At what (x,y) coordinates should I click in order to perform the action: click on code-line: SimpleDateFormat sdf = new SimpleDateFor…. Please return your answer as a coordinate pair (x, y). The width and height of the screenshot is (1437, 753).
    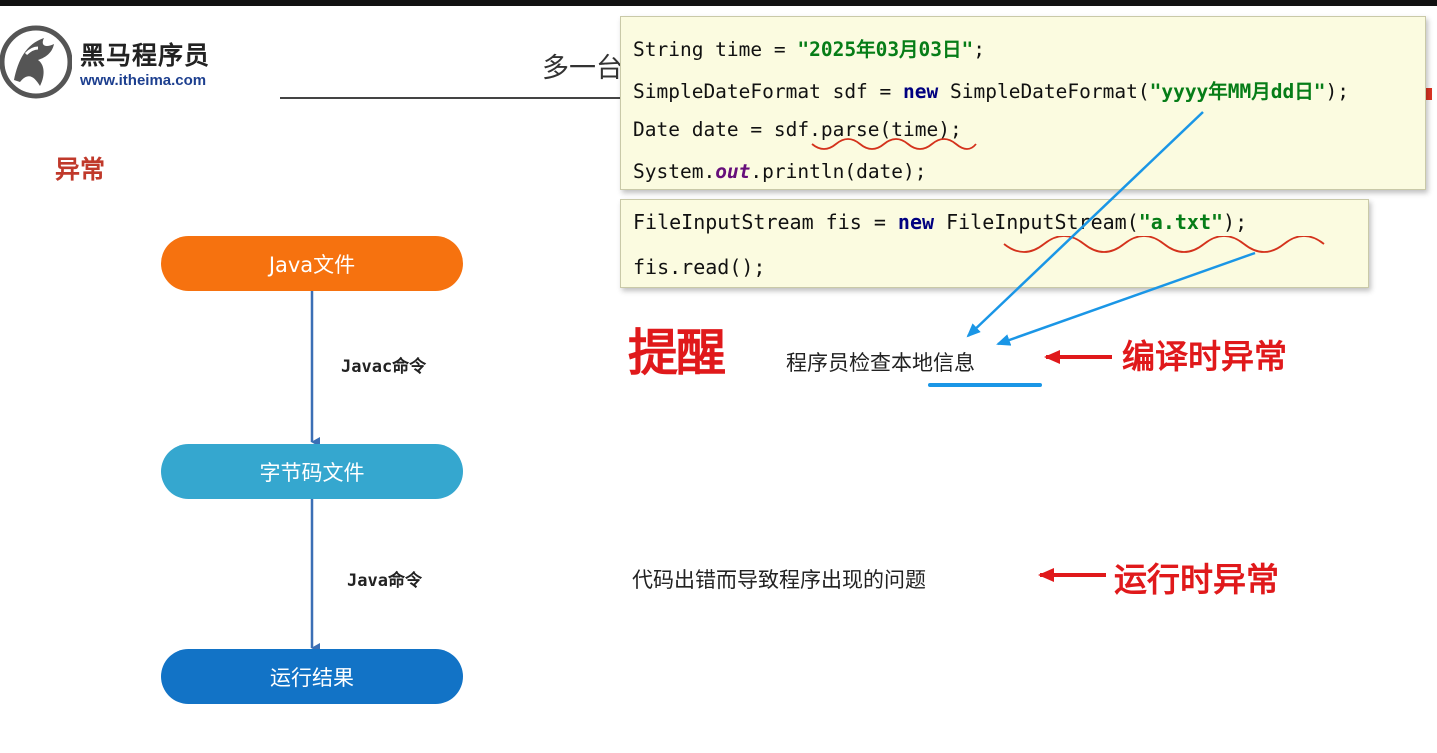
    Looking at the image, I should click on (991, 89).